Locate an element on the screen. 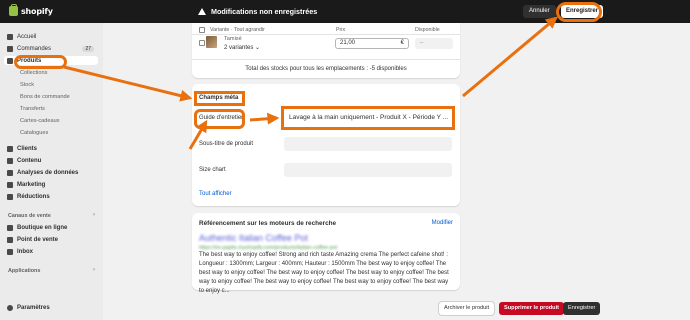 This screenshot has height=320, width=690. sidebar-item-customers: Clients is located at coordinates (51, 148).